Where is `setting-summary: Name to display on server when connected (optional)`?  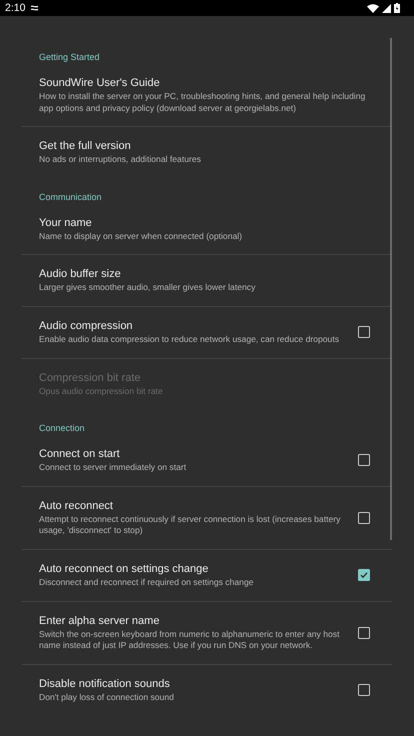
setting-summary: Name to display on server when connected (optional) is located at coordinates (141, 236).